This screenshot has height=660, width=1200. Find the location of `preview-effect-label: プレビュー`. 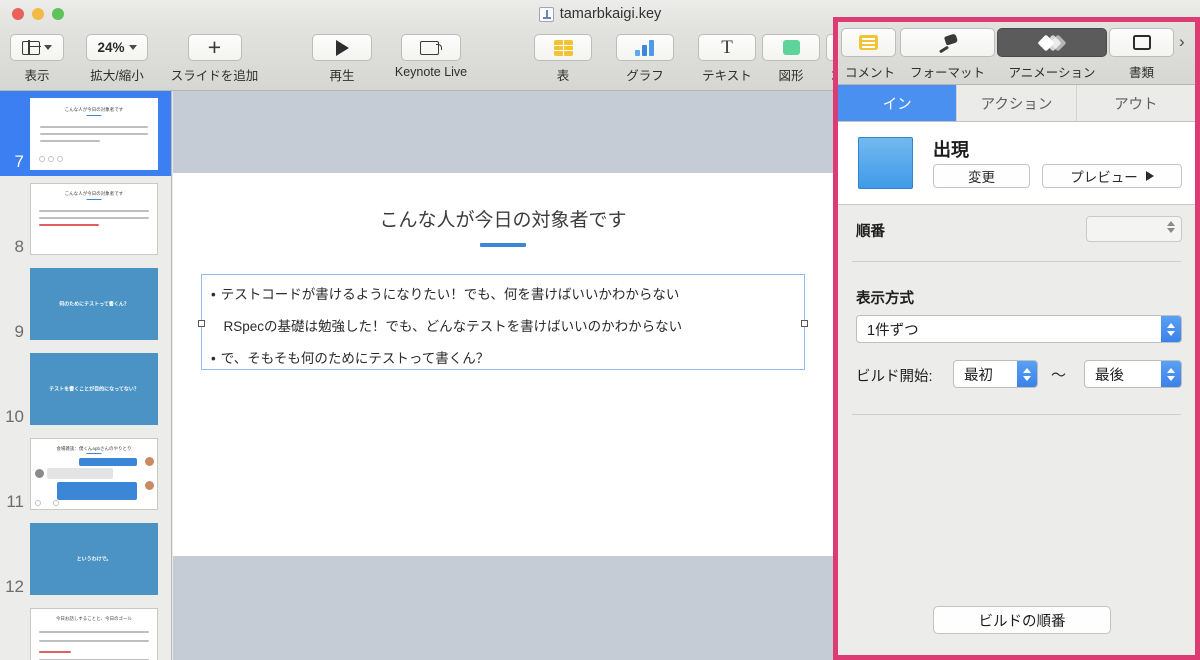

preview-effect-label: プレビュー is located at coordinates (1104, 177).